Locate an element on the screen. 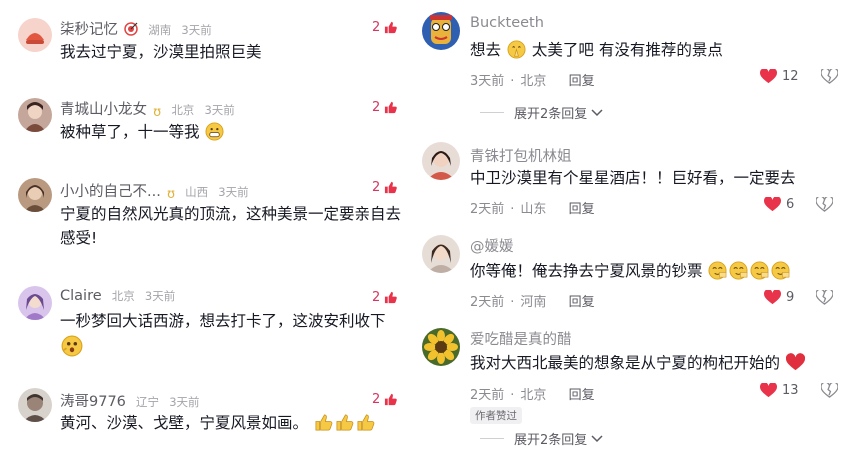 The height and width of the screenshot is (461, 860). like-action-row: 13 is located at coordinates (799, 390).